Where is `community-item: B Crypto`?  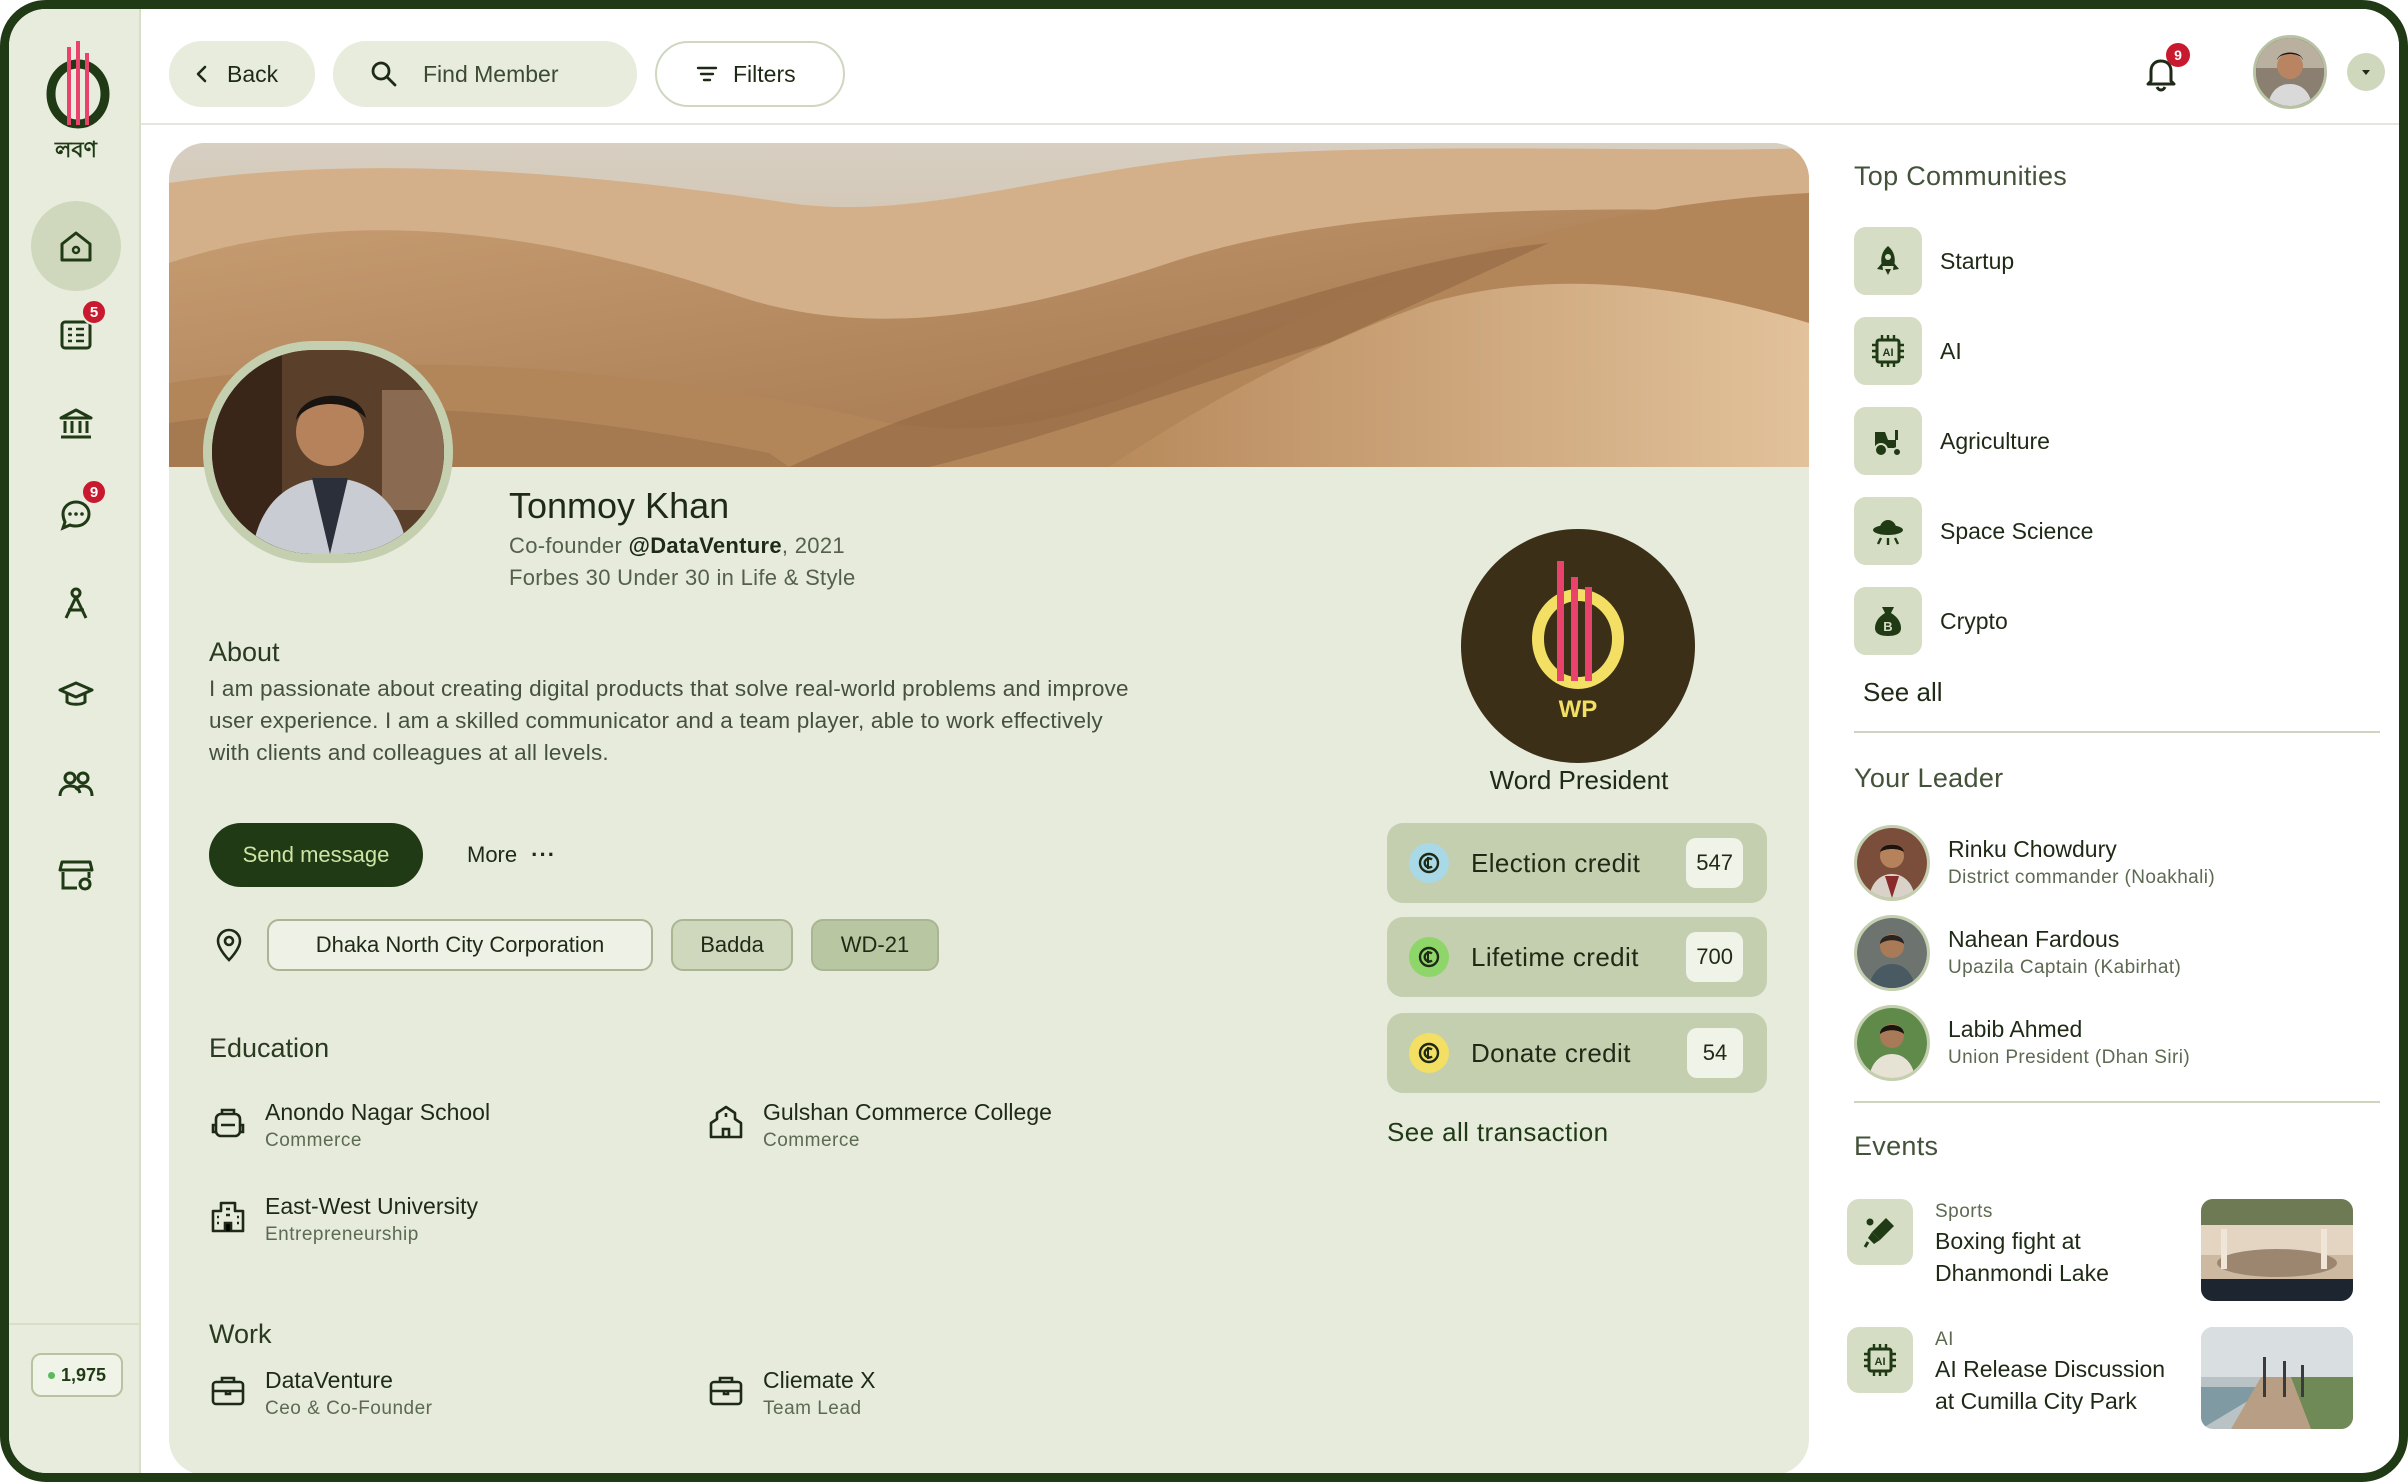
community-item: B Crypto is located at coordinates (1931, 621).